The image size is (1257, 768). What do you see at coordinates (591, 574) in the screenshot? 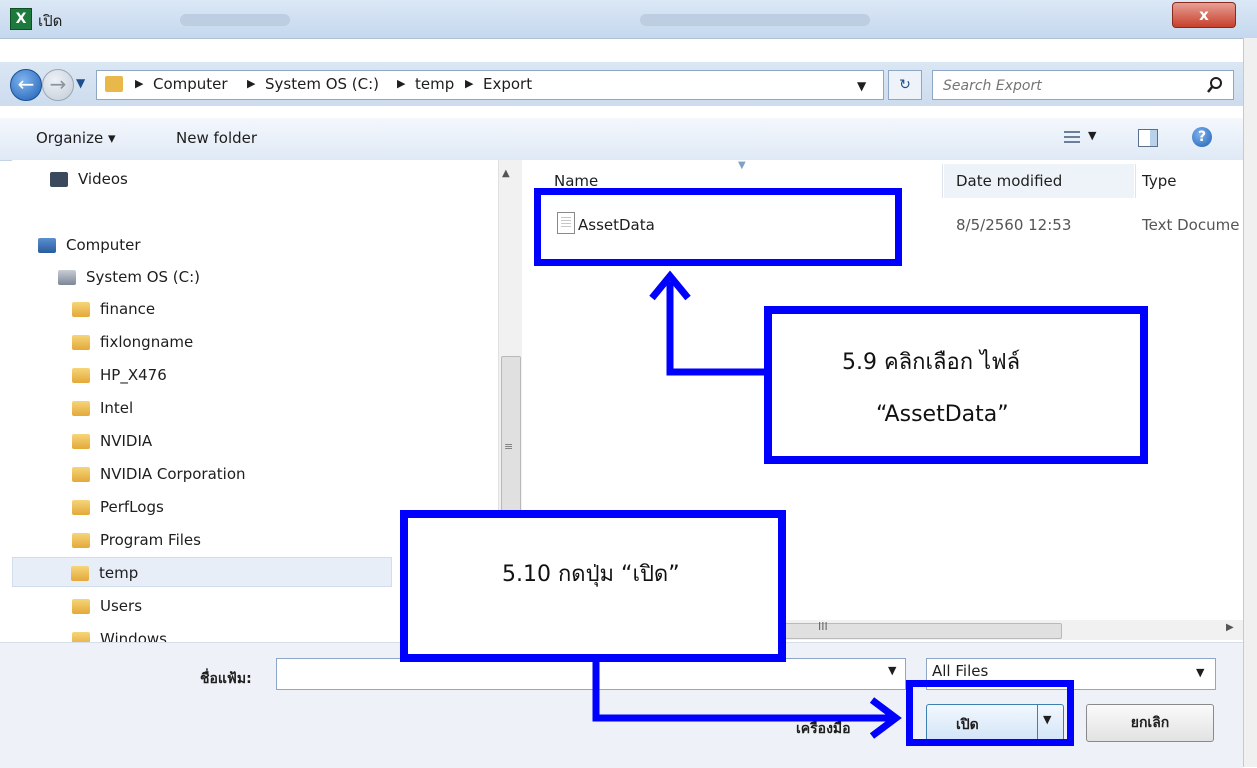
I see `callout-step-5-10-text: 5.10 กดปุ่ม “เปิด”` at bounding box center [591, 574].